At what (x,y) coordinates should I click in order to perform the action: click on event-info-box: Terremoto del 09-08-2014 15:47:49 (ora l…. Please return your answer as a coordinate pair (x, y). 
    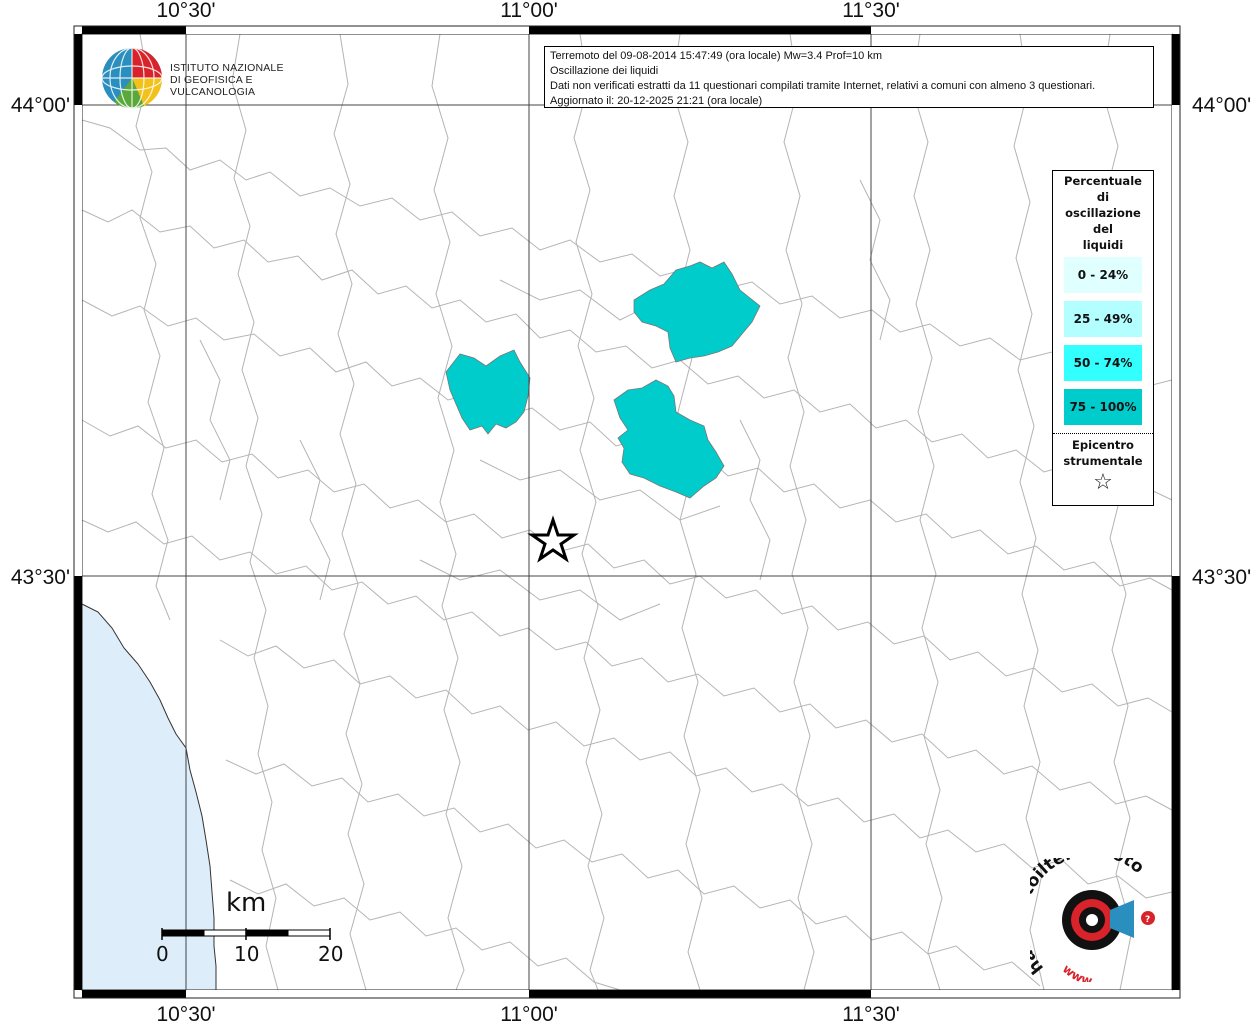
    Looking at the image, I should click on (849, 77).